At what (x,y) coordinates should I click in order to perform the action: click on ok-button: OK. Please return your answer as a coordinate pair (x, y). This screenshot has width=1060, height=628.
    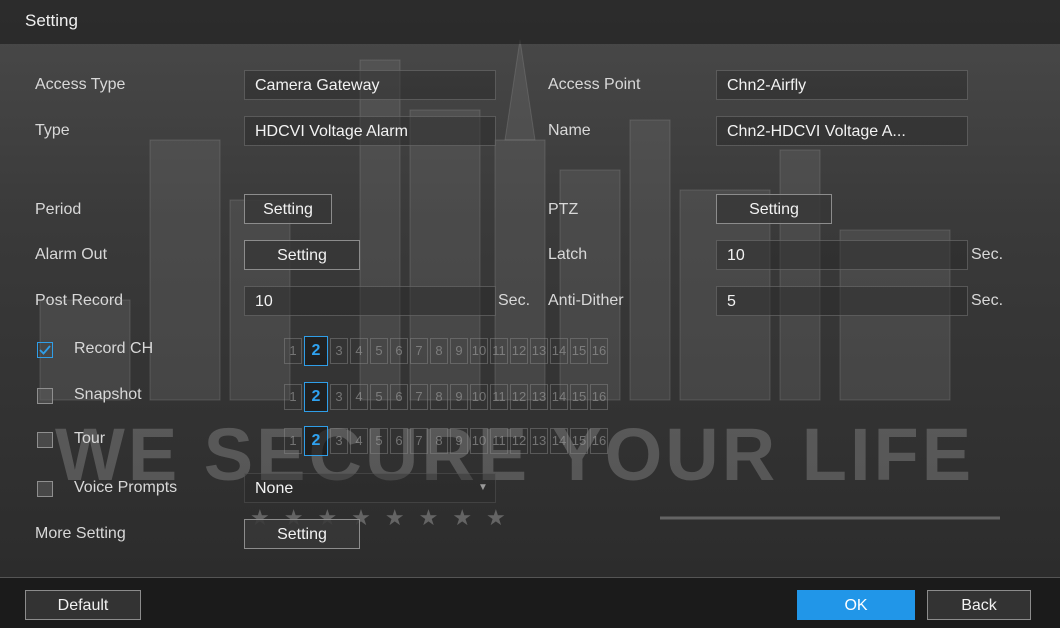
    Looking at the image, I should click on (856, 605).